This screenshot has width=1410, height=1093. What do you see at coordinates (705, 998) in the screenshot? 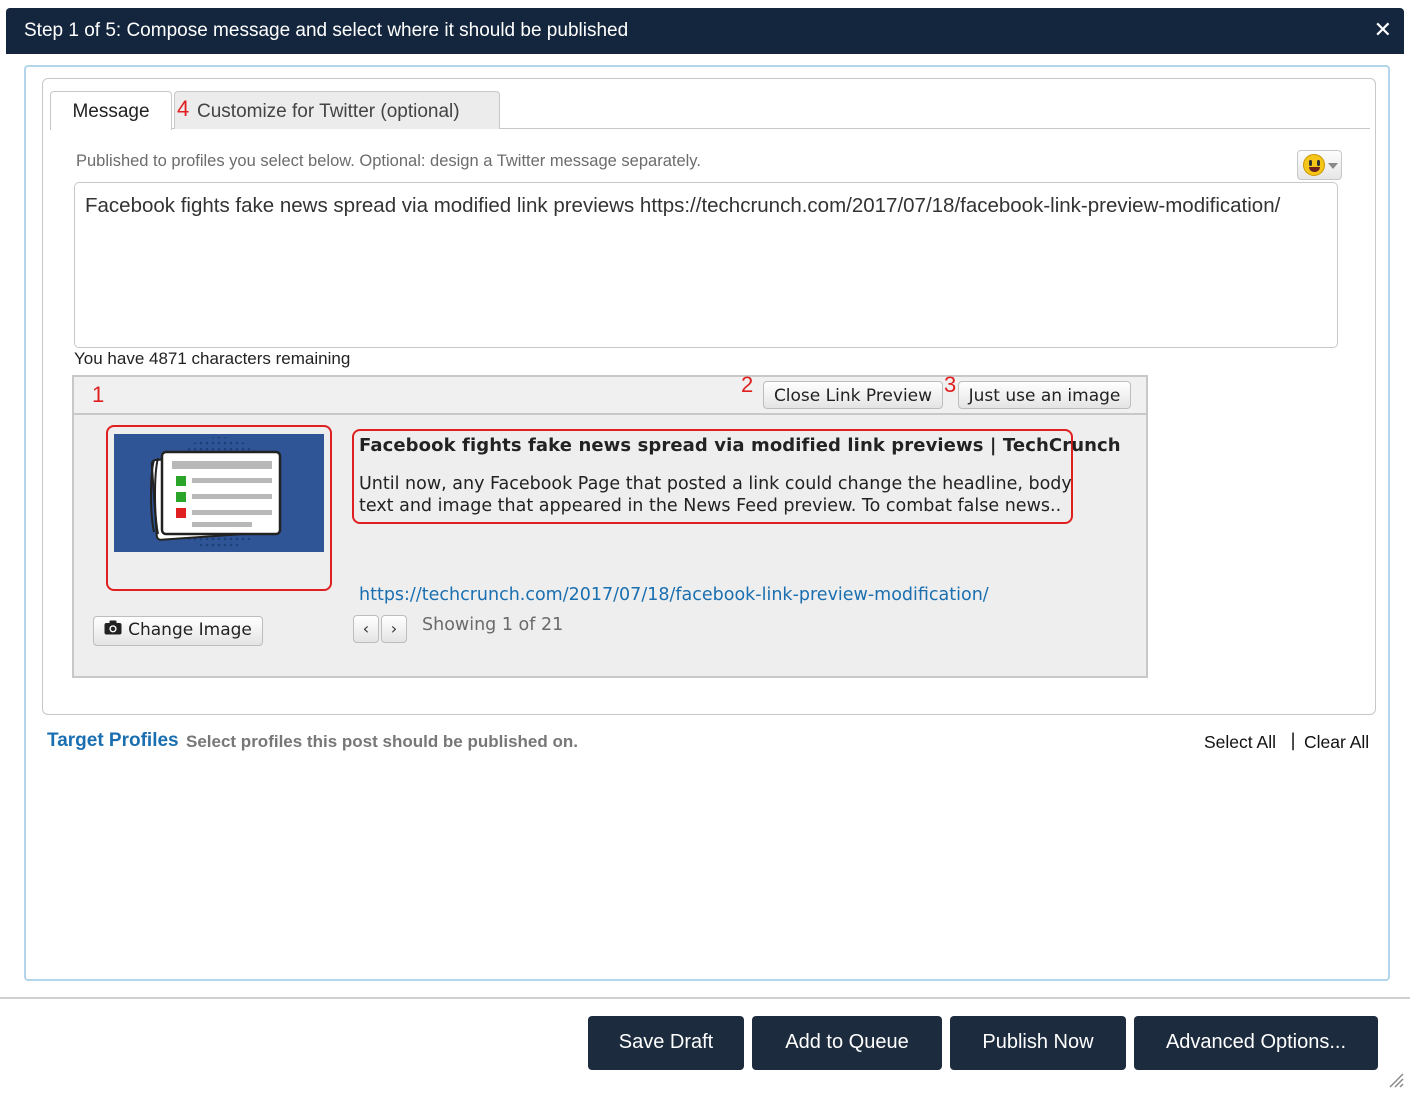
I see `footer-divider` at bounding box center [705, 998].